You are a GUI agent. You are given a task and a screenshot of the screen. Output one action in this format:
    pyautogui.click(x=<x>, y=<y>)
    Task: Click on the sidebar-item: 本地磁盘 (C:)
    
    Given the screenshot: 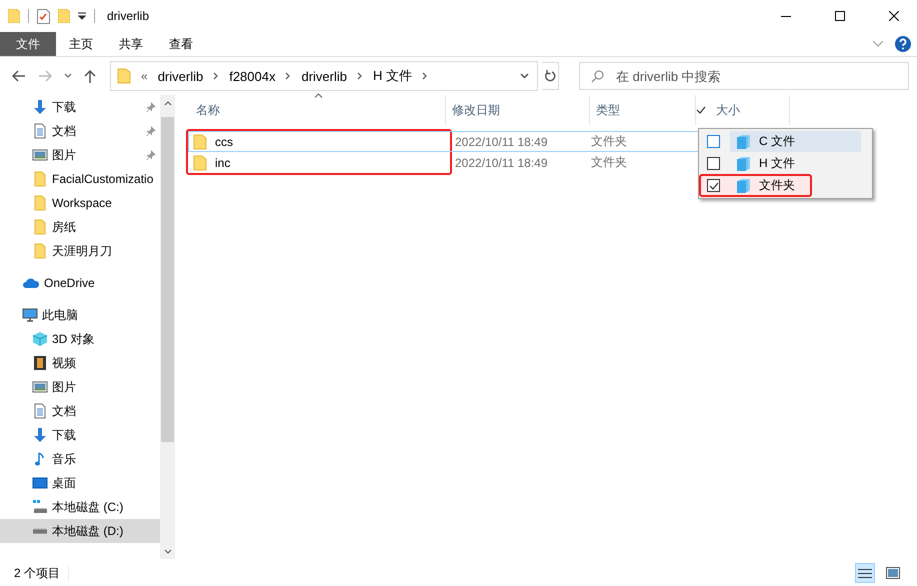 What is the action you would take?
    pyautogui.click(x=80, y=507)
    